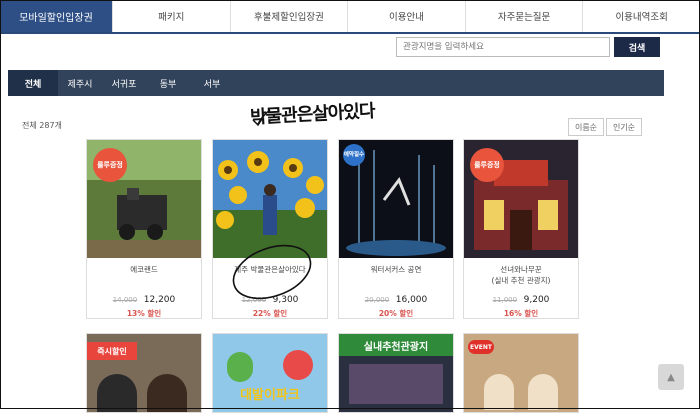  I want to click on discount-label: 20% 할인, so click(396, 313).